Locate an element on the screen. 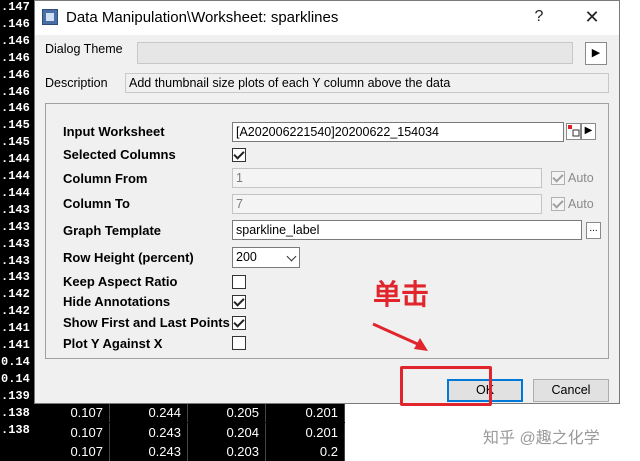  column-from-label: Column From is located at coordinates (105, 178).